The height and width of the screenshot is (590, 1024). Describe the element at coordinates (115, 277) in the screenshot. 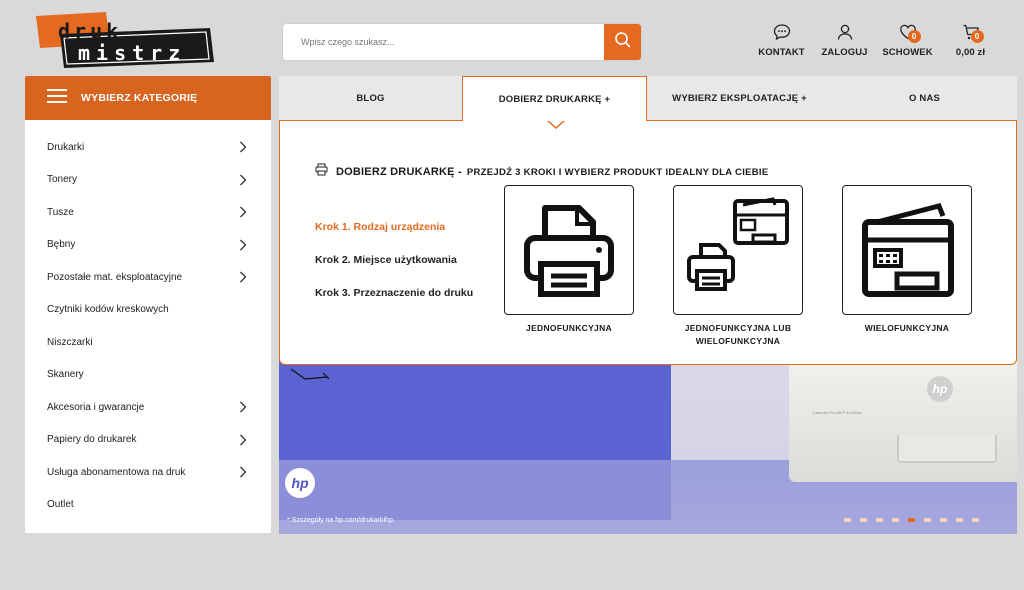

I see `category-label: Pozostałe mat. eksploatacyjne` at that location.